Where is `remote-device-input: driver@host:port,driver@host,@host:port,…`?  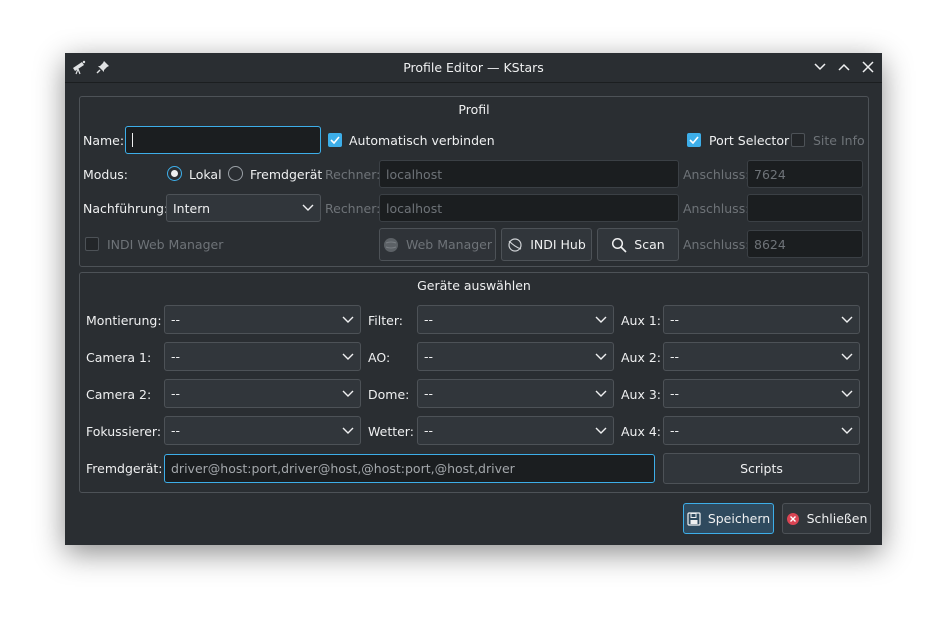 remote-device-input: driver@host:port,driver@host,@host:port,… is located at coordinates (409, 468).